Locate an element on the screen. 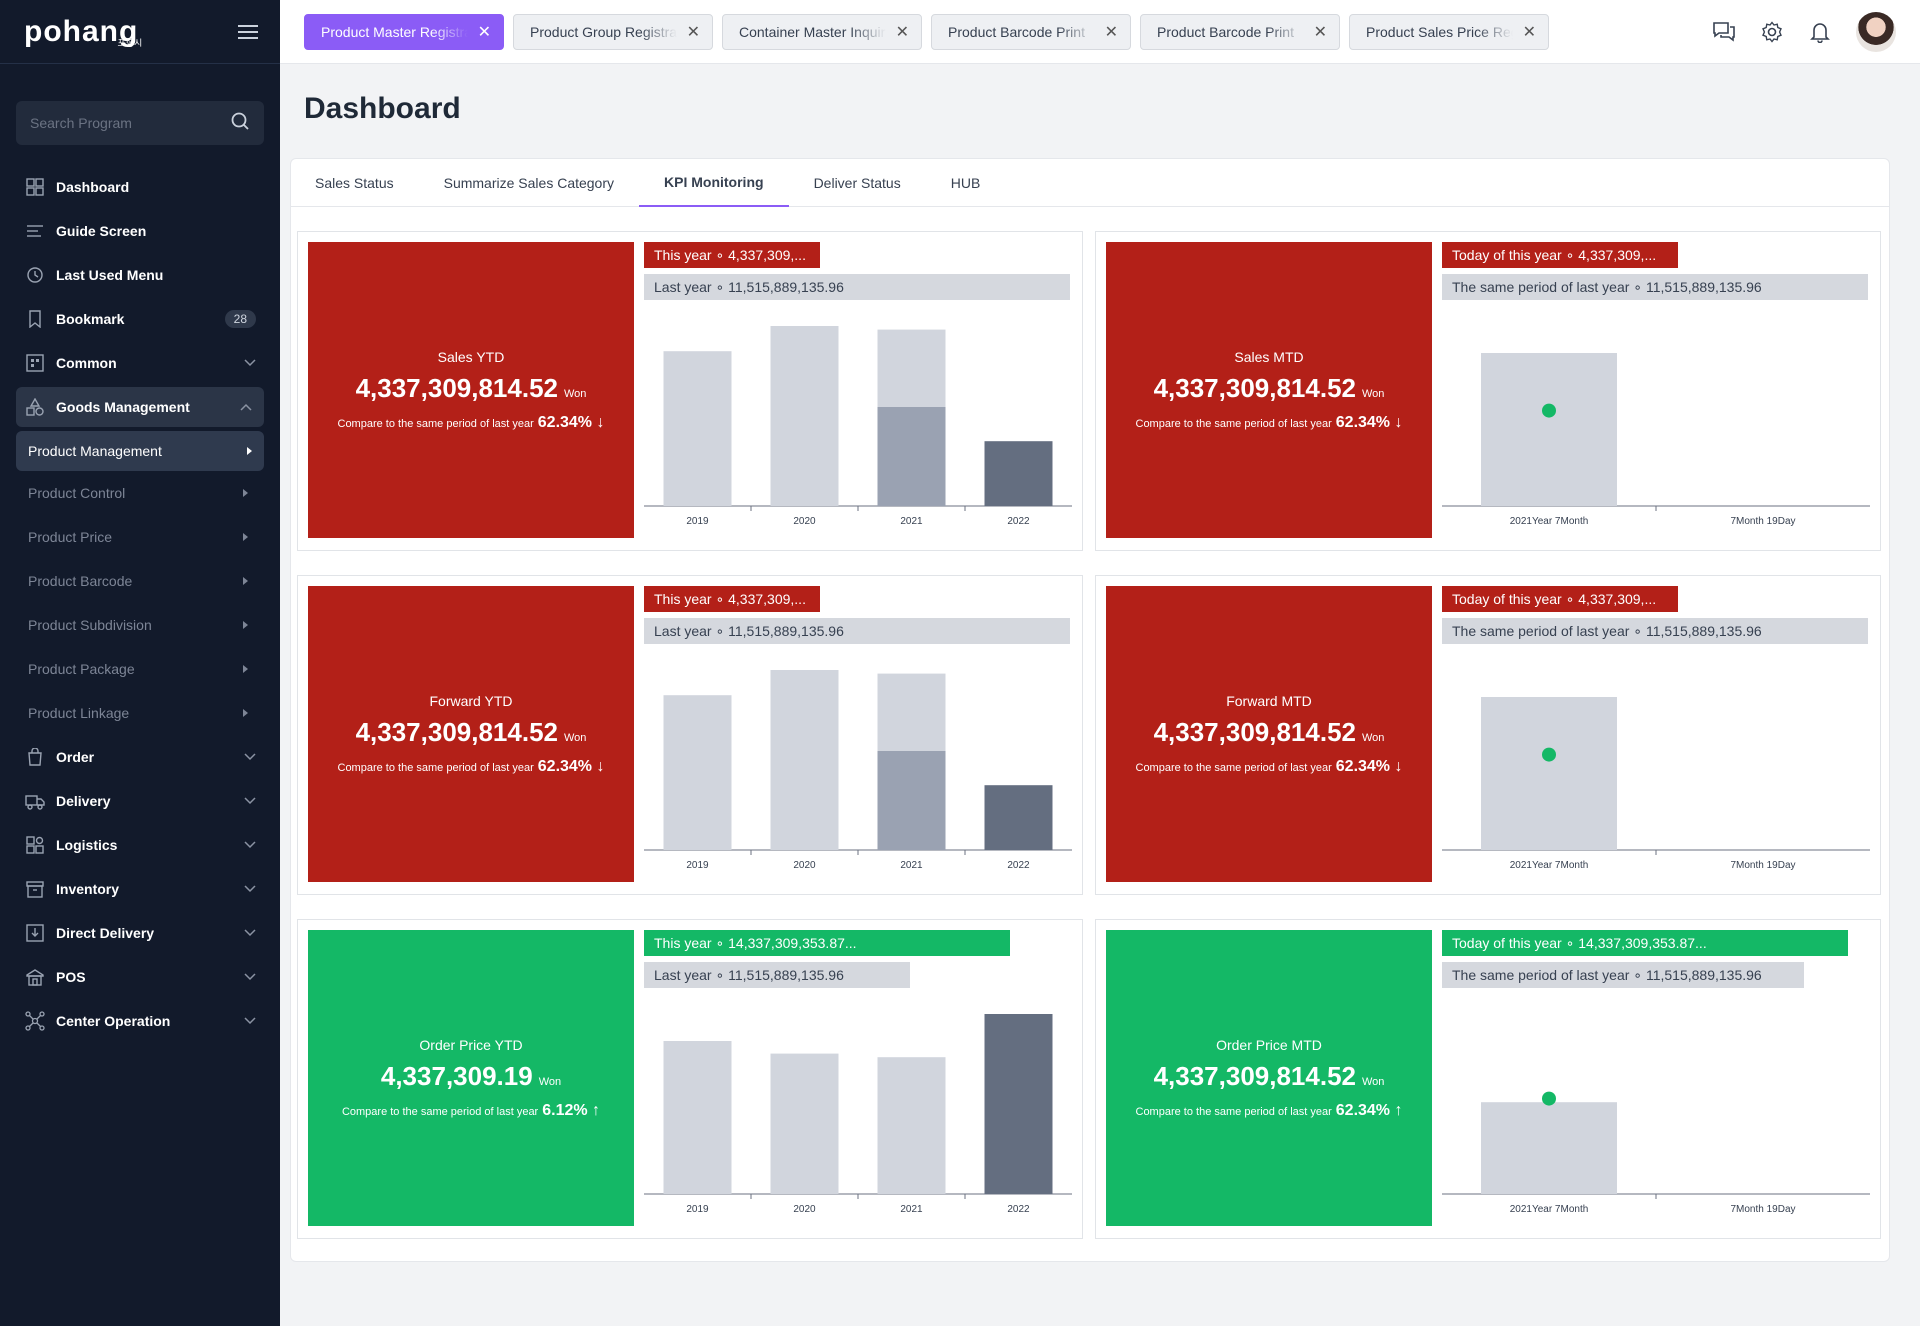 This screenshot has width=1920, height=1326. sidebar-subitem-product-price: Product Price is located at coordinates (140, 537).